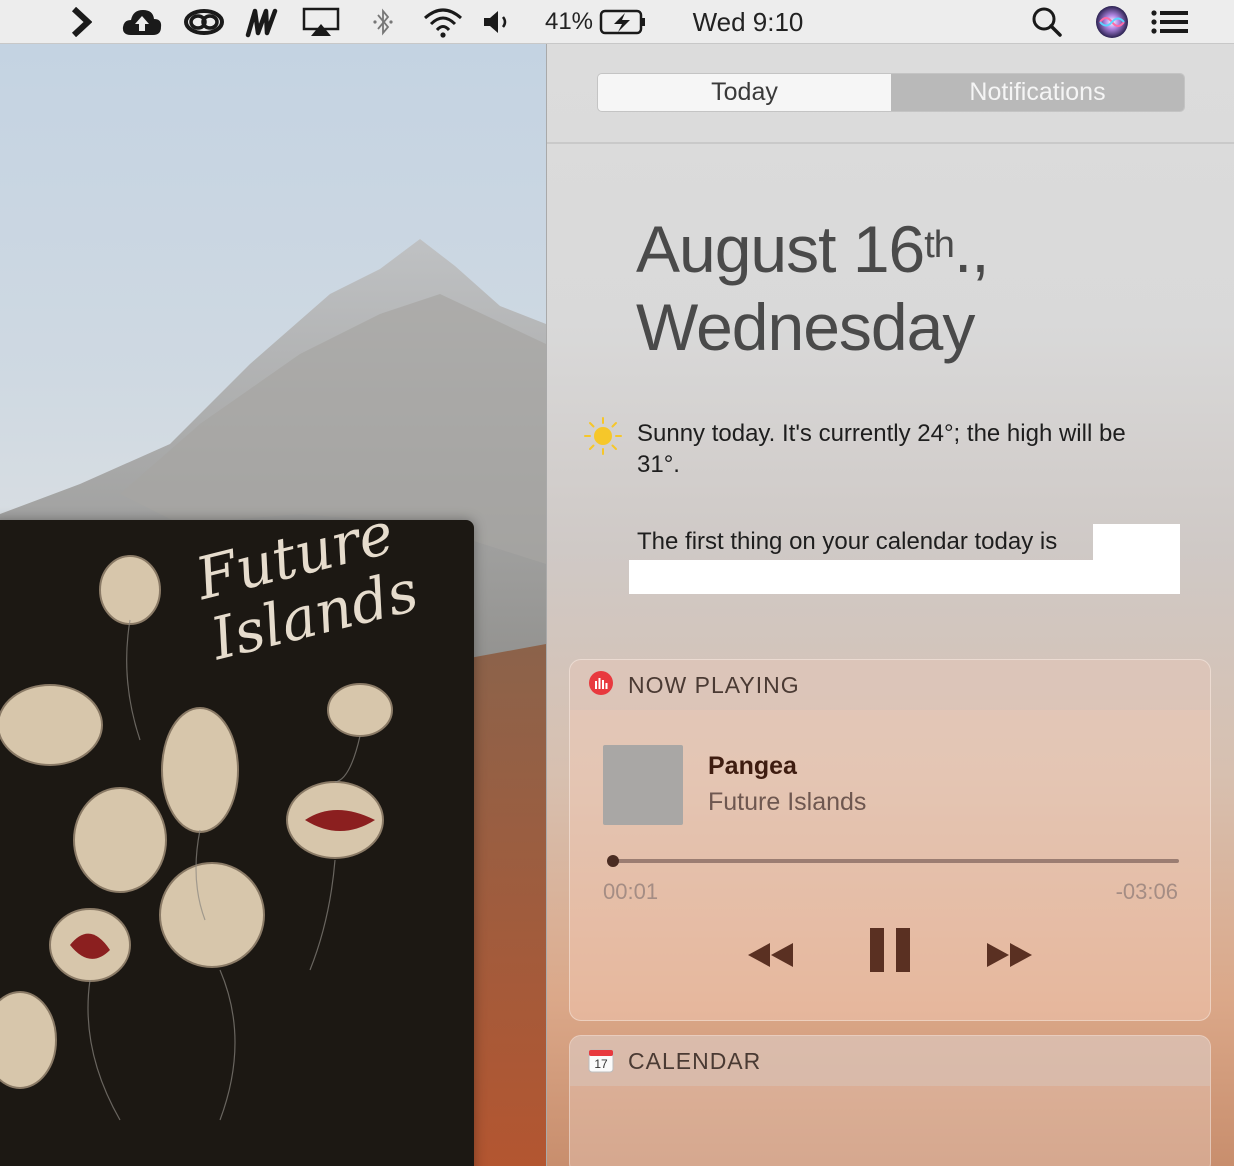 The width and height of the screenshot is (1234, 1166). What do you see at coordinates (744, 92) in the screenshot?
I see `tab-today: Today` at bounding box center [744, 92].